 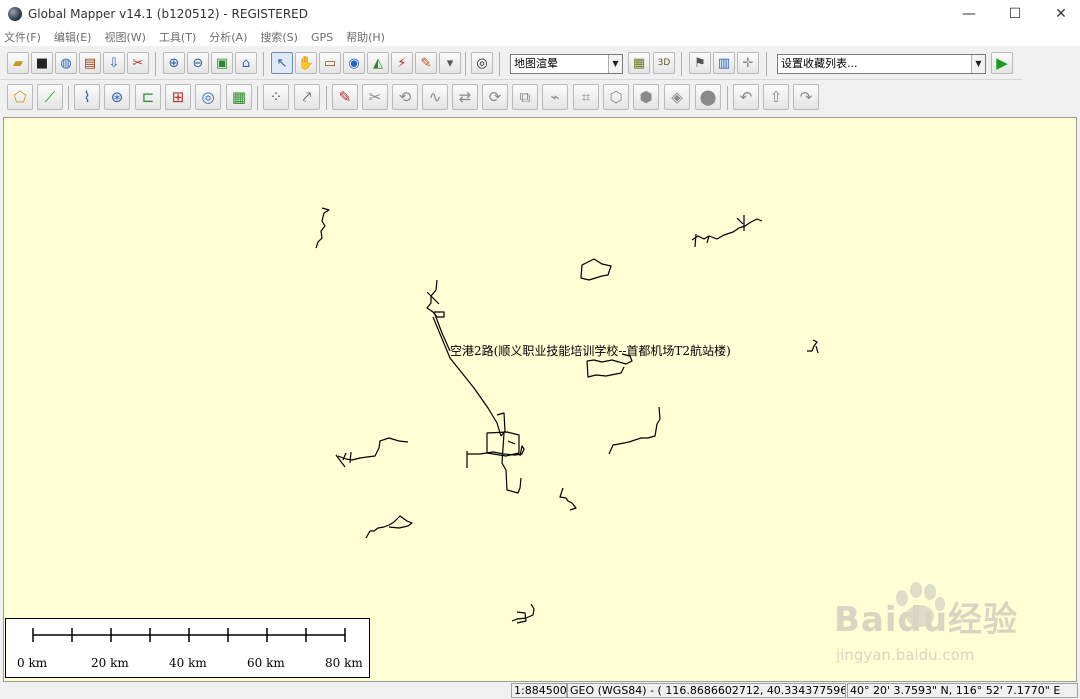 I want to click on smooth-icon: ∿, so click(x=435, y=97).